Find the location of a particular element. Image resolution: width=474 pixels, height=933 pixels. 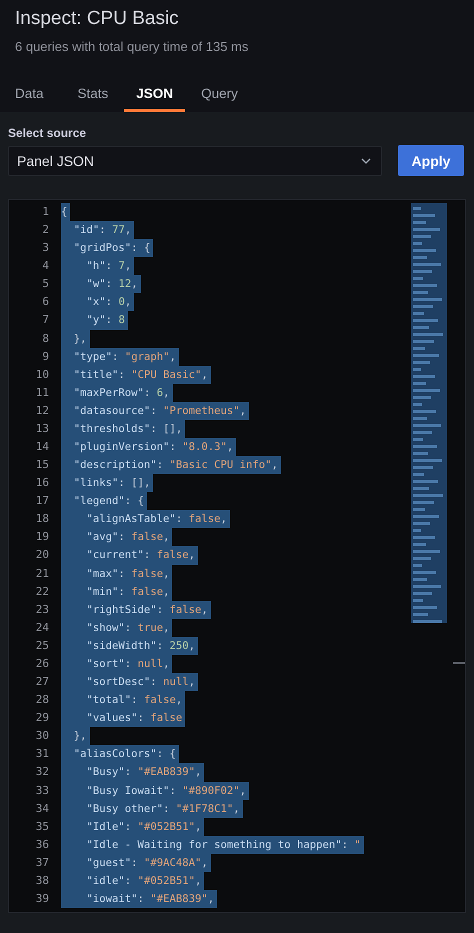

line-number: 16 is located at coordinates (41, 483).